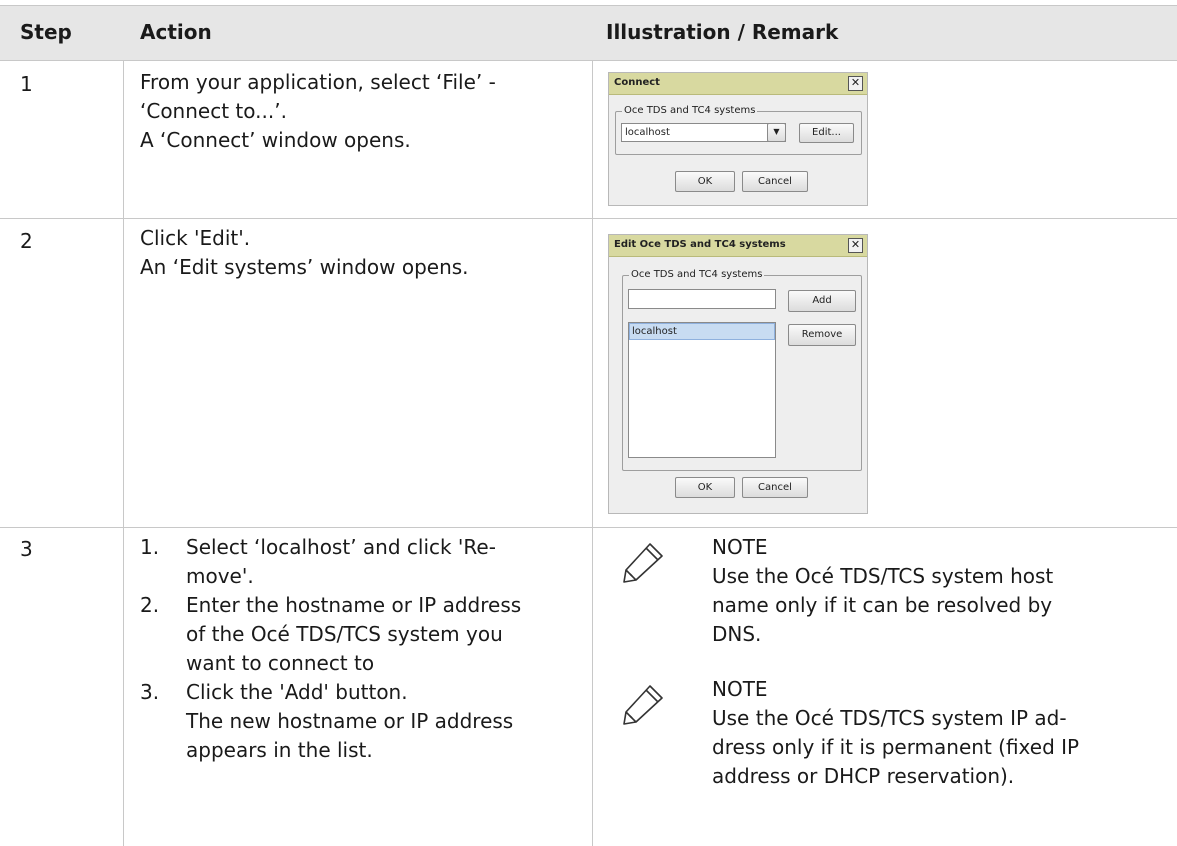 This screenshot has height=846, width=1177. Describe the element at coordinates (341, 547) in the screenshot. I see `list-line: Select ‘localhost’ and click 'Re-` at that location.